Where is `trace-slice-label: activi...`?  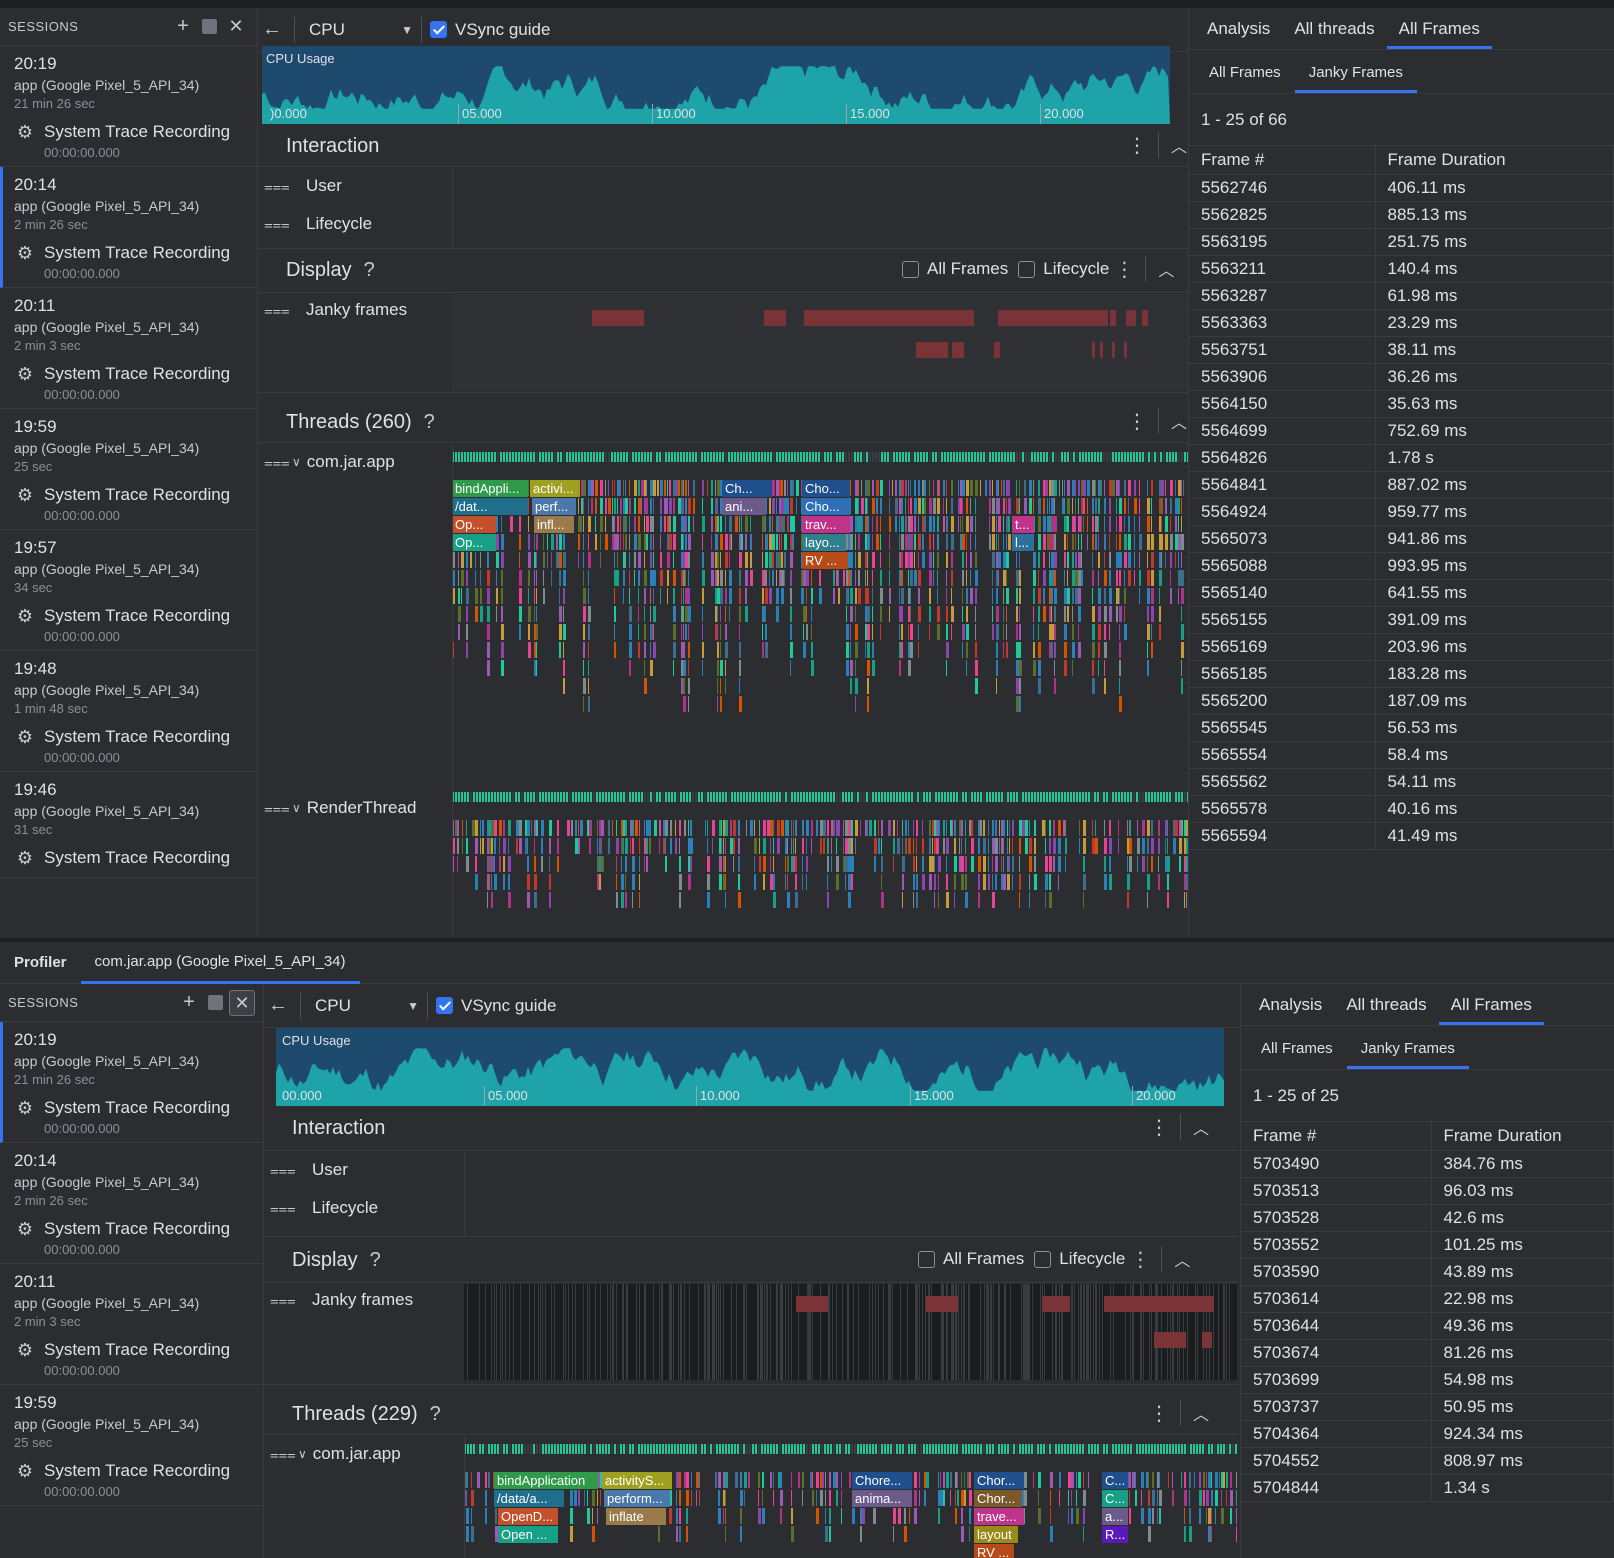
trace-slice-label: activi... is located at coordinates (555, 488).